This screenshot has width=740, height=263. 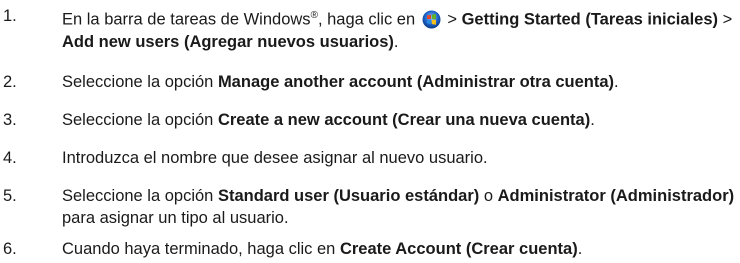 What do you see at coordinates (10, 196) in the screenshot?
I see `step-number: 5.` at bounding box center [10, 196].